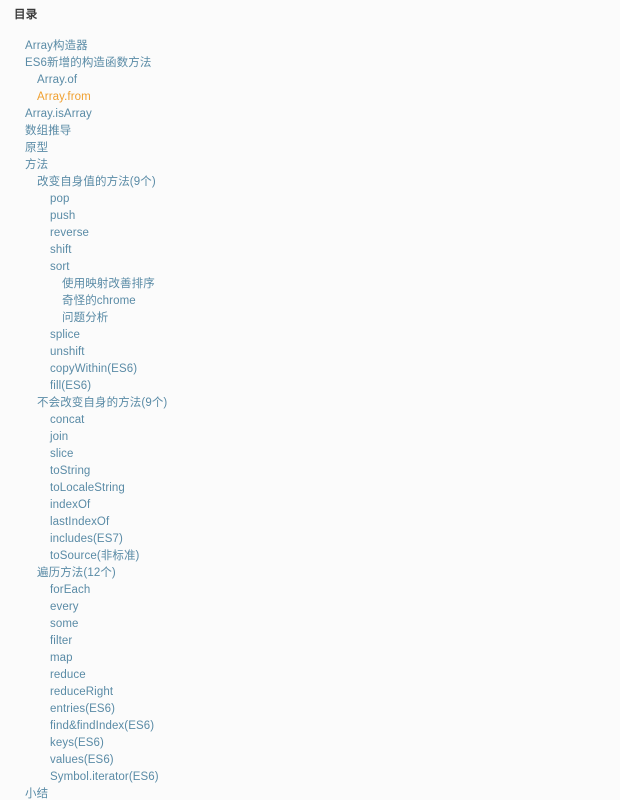  What do you see at coordinates (310, 673) in the screenshot?
I see `list-item: reduce` at bounding box center [310, 673].